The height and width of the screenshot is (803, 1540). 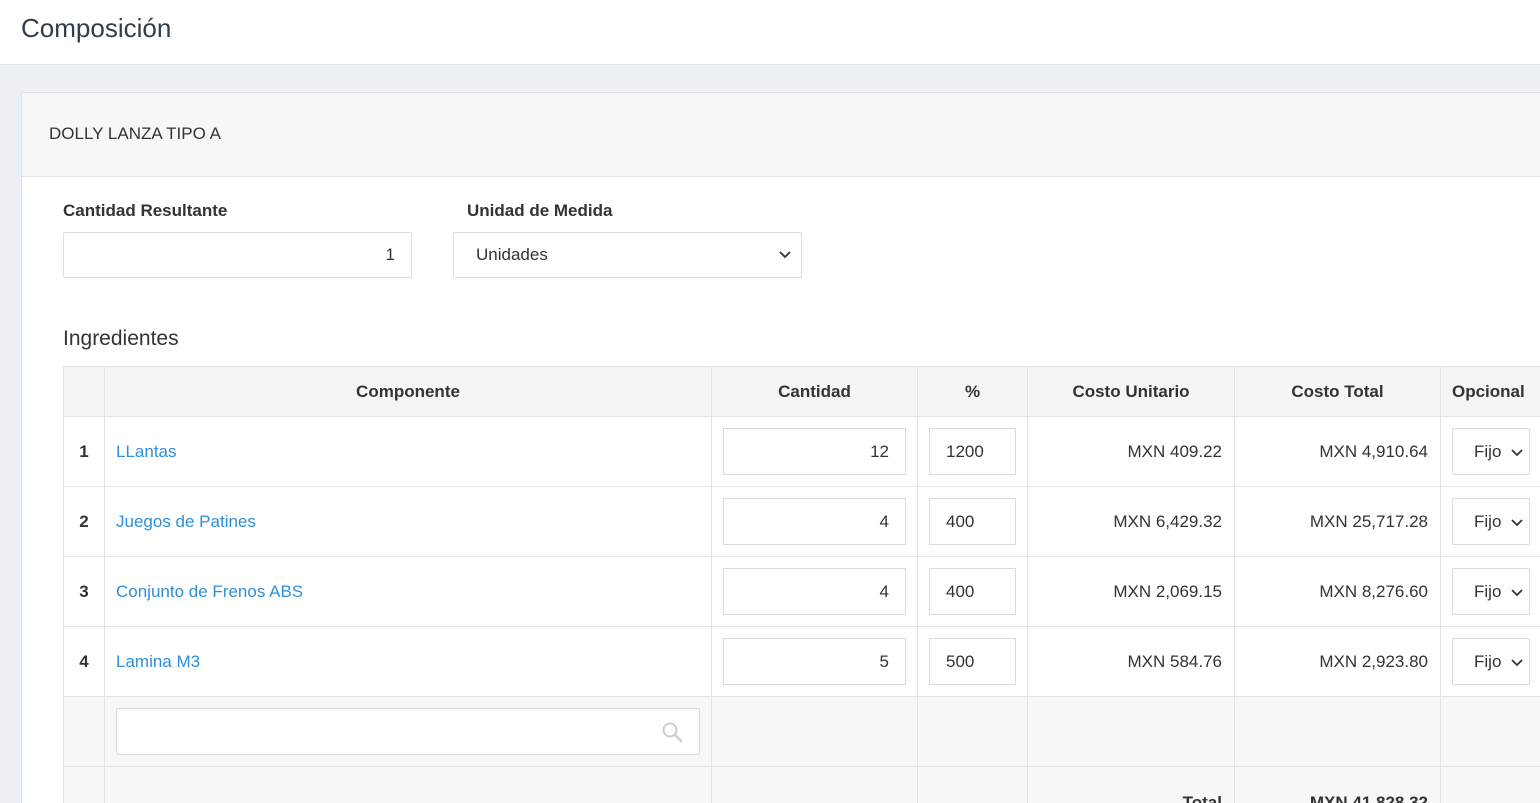 I want to click on column-header-total-cost: Costo Total, so click(x=1337, y=391).